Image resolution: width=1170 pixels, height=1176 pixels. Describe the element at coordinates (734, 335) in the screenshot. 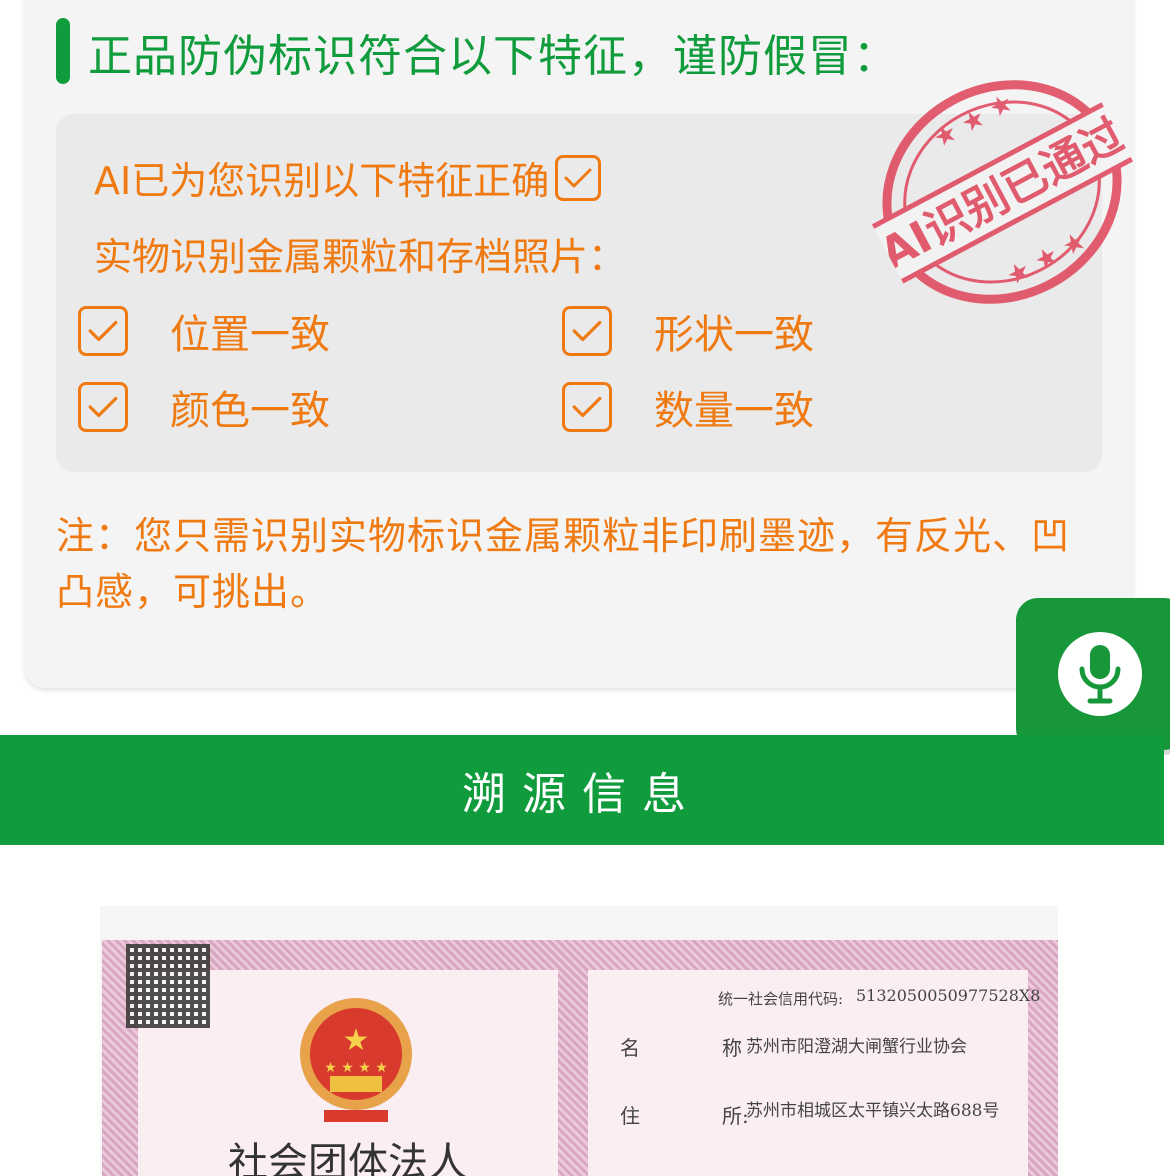

I see `feature-label: 形状一致` at that location.